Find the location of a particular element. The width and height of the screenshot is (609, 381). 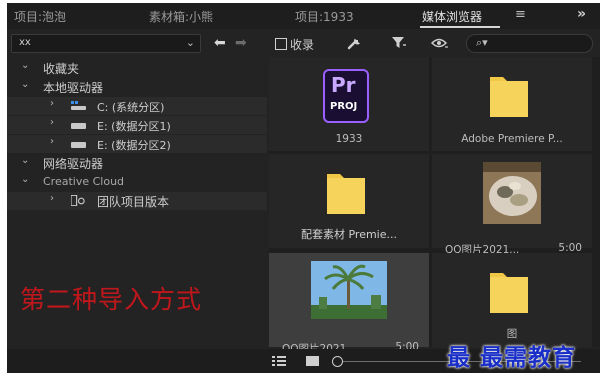

tree-item-team-projects: › 团队项目版本 is located at coordinates (137, 201).